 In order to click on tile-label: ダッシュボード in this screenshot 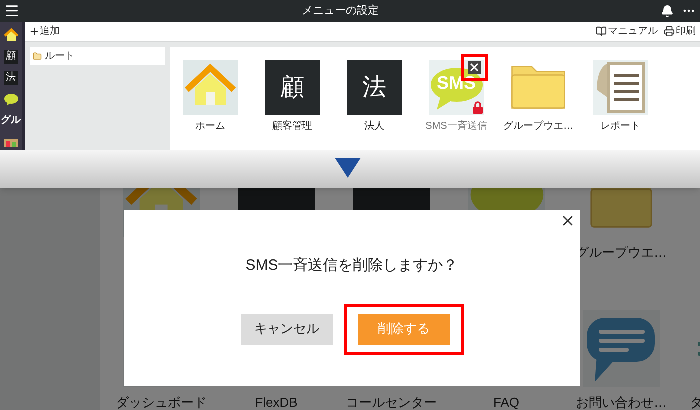, I will do `click(161, 402)`.